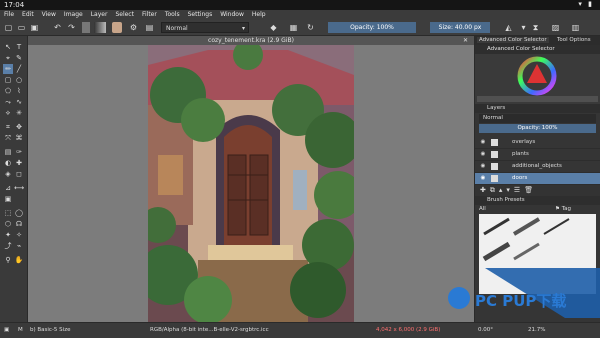 This screenshot has width=600, height=338. I want to click on open-folder-icon: ▭, so click(21, 27).